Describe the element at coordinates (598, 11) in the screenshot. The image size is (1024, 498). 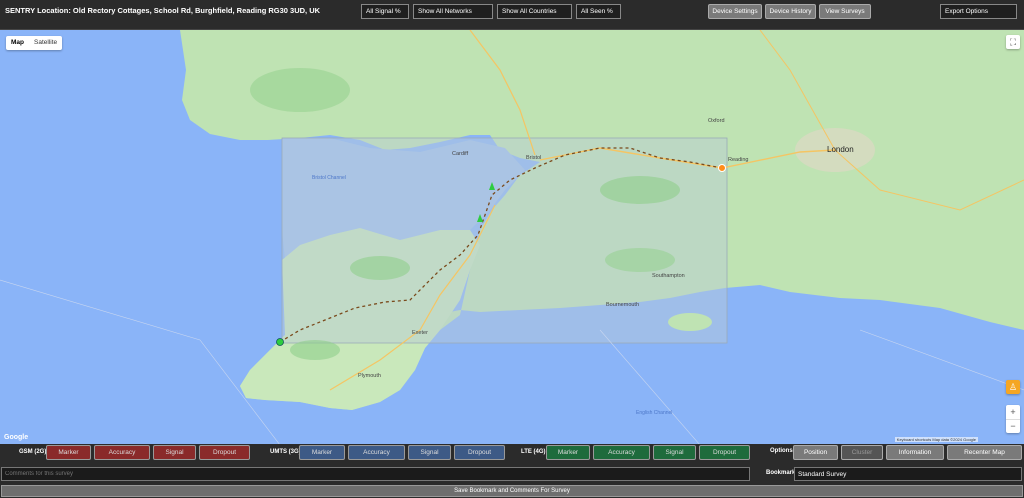
I see `seen-filter-select: All Seen %` at that location.